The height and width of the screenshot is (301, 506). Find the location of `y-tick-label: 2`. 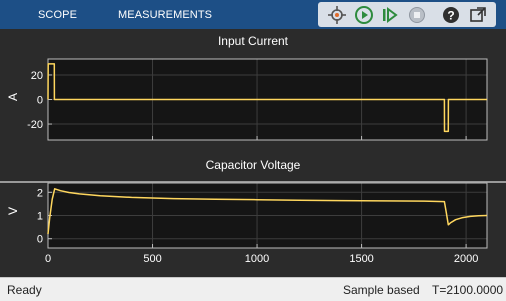

y-tick-label: 2 is located at coordinates (40, 193).